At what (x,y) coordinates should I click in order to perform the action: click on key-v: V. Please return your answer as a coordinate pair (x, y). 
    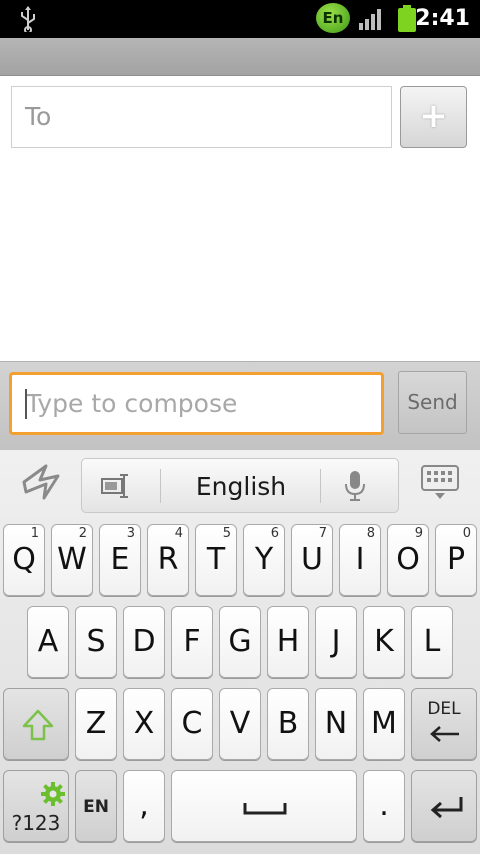
    Looking at the image, I should click on (240, 724).